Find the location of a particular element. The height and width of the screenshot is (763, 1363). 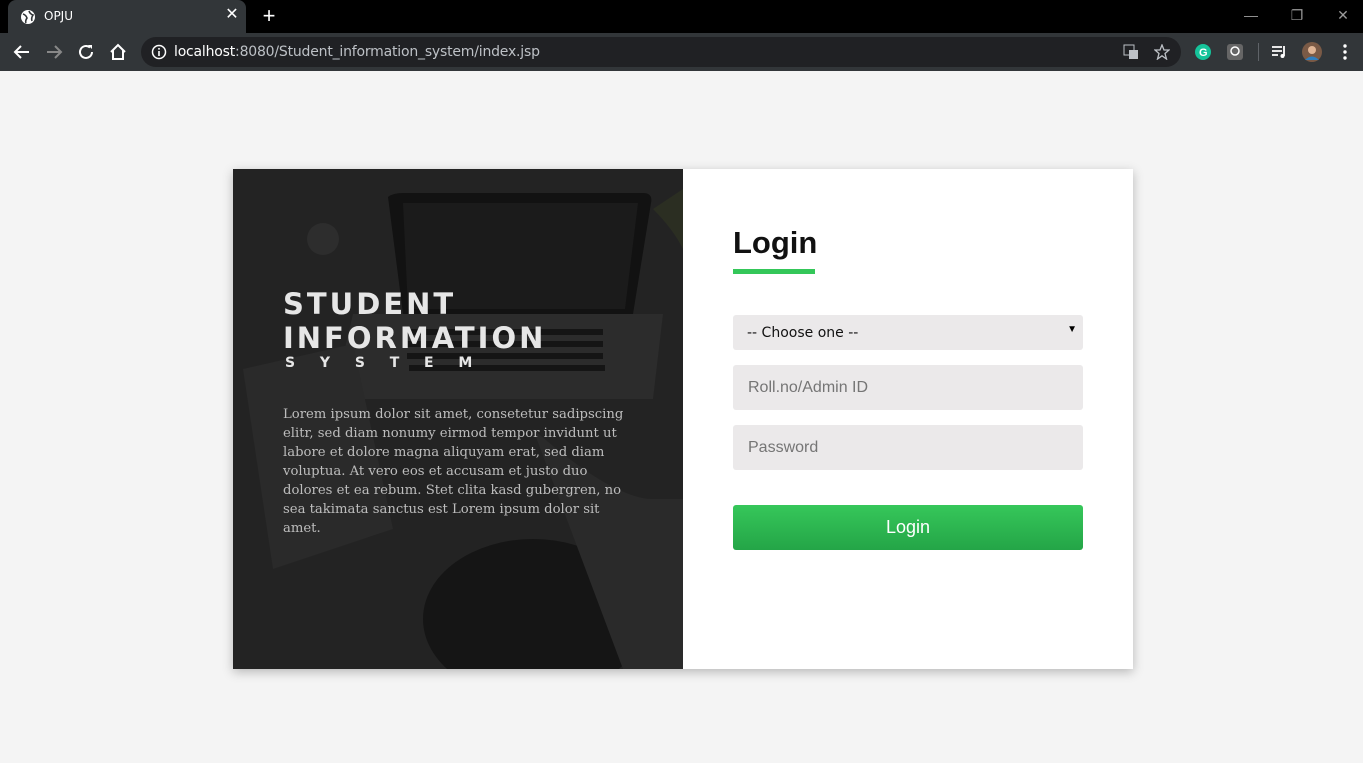

id-input-placeholder: Roll.no/Admin ID is located at coordinates (808, 387).